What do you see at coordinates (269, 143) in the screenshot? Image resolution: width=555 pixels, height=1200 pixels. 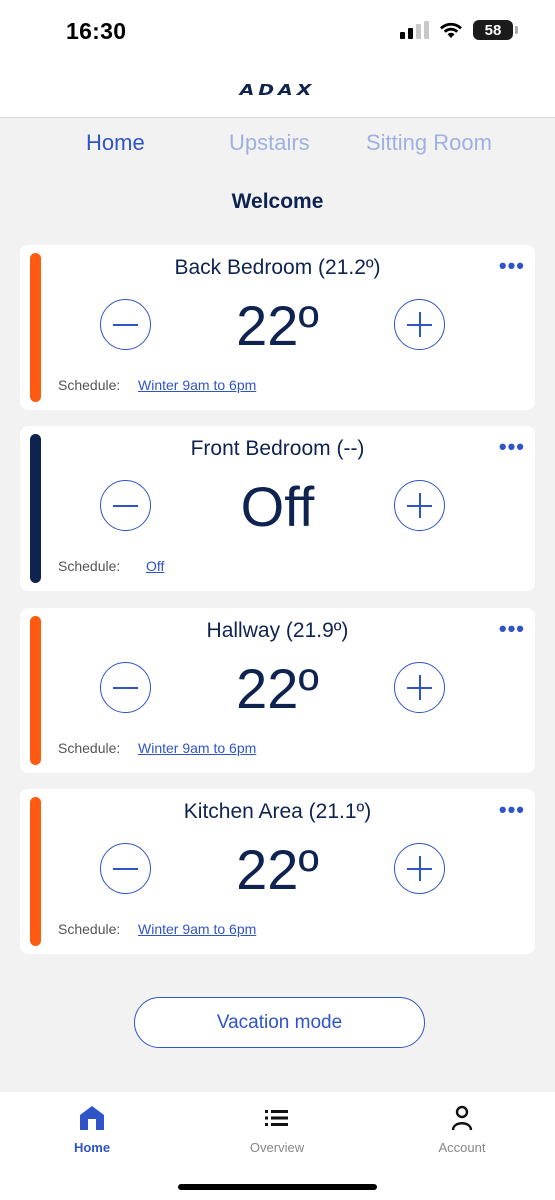 I see `tab-upstairs: Upstairs` at bounding box center [269, 143].